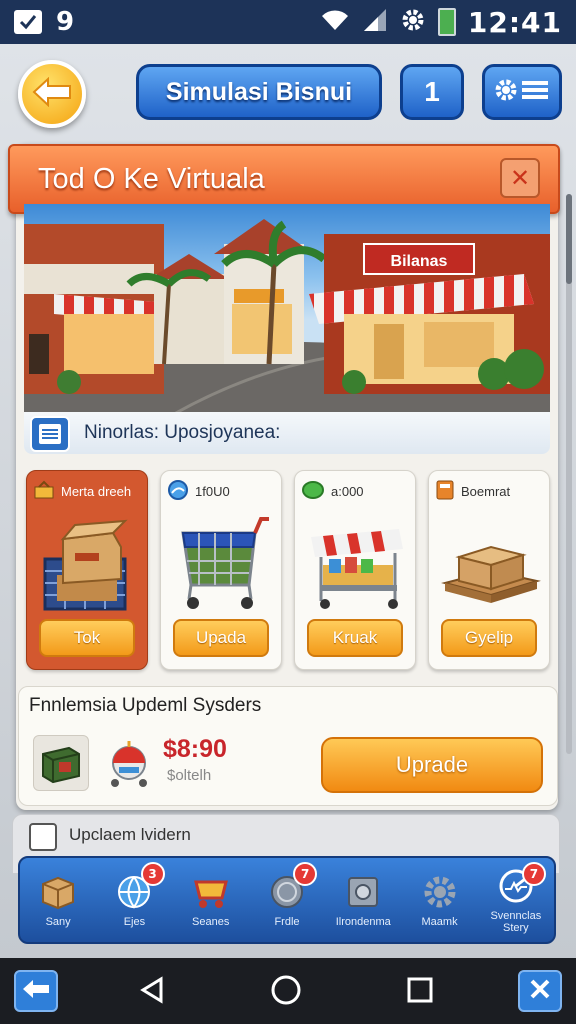 The image size is (576, 1024). I want to click on app-close-button, so click(540, 991).